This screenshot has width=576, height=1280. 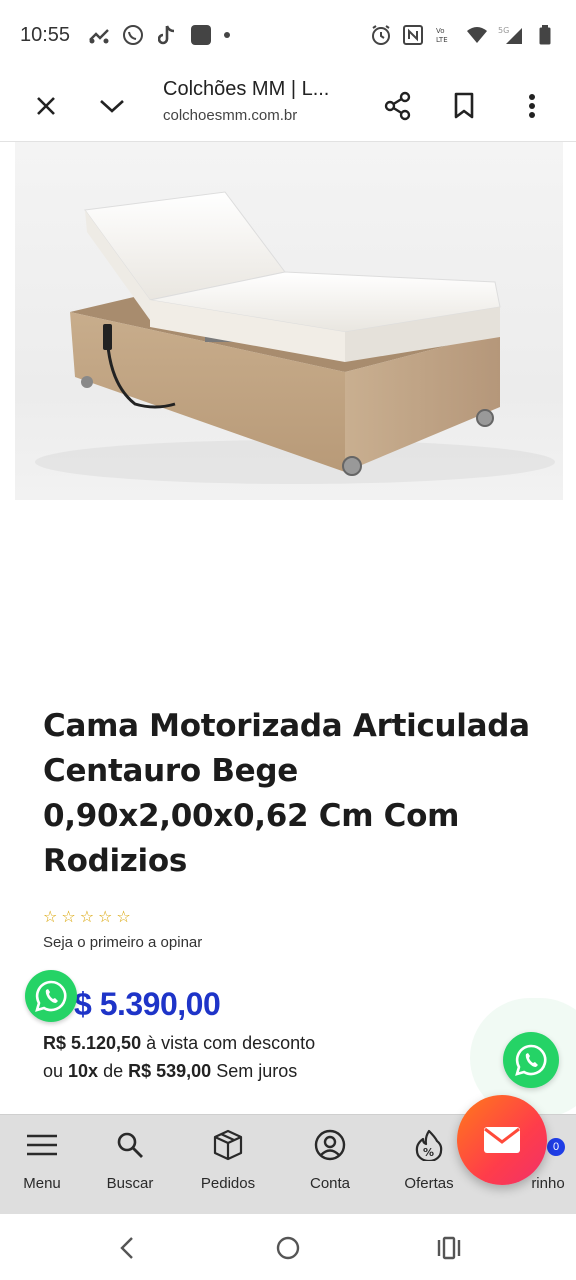 What do you see at coordinates (548, 1183) in the screenshot?
I see `nav-label-carrinho: rinho` at bounding box center [548, 1183].